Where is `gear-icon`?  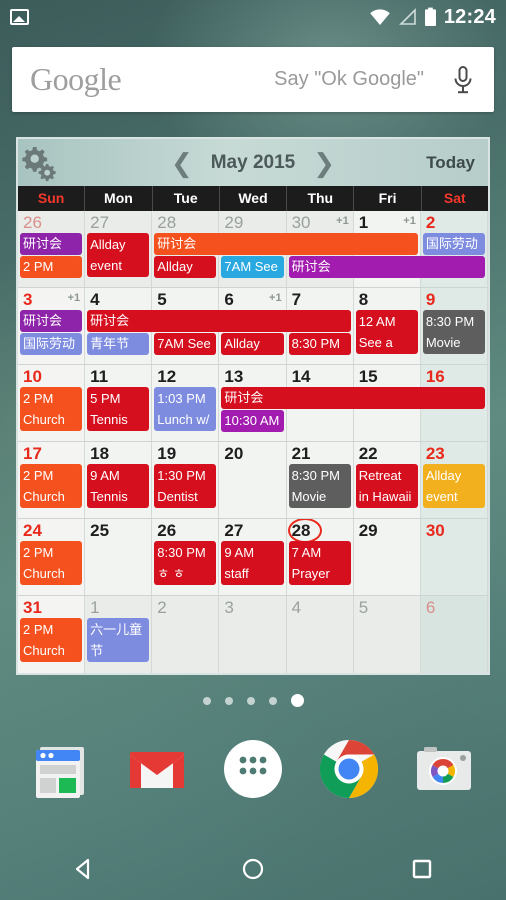
gear-icon is located at coordinates (39, 162).